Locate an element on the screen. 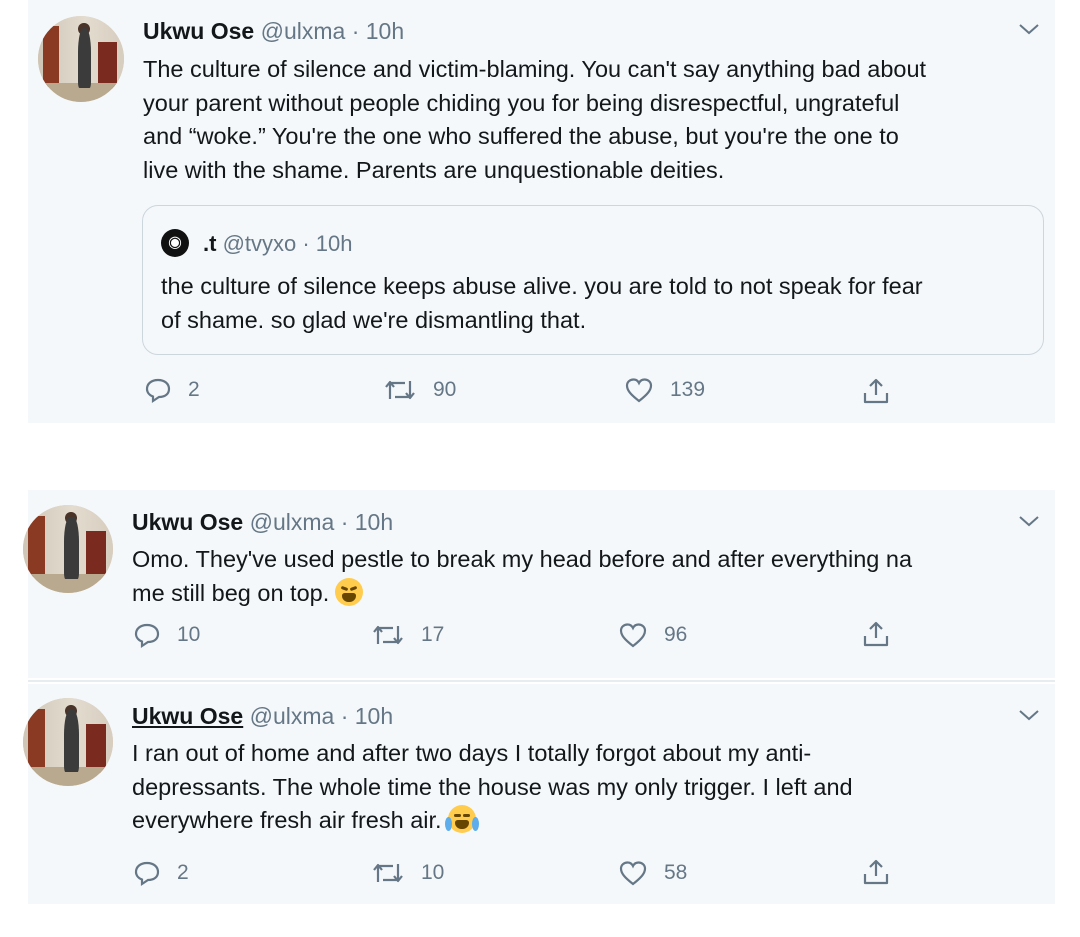  reply-button: 10 is located at coordinates (166, 635).